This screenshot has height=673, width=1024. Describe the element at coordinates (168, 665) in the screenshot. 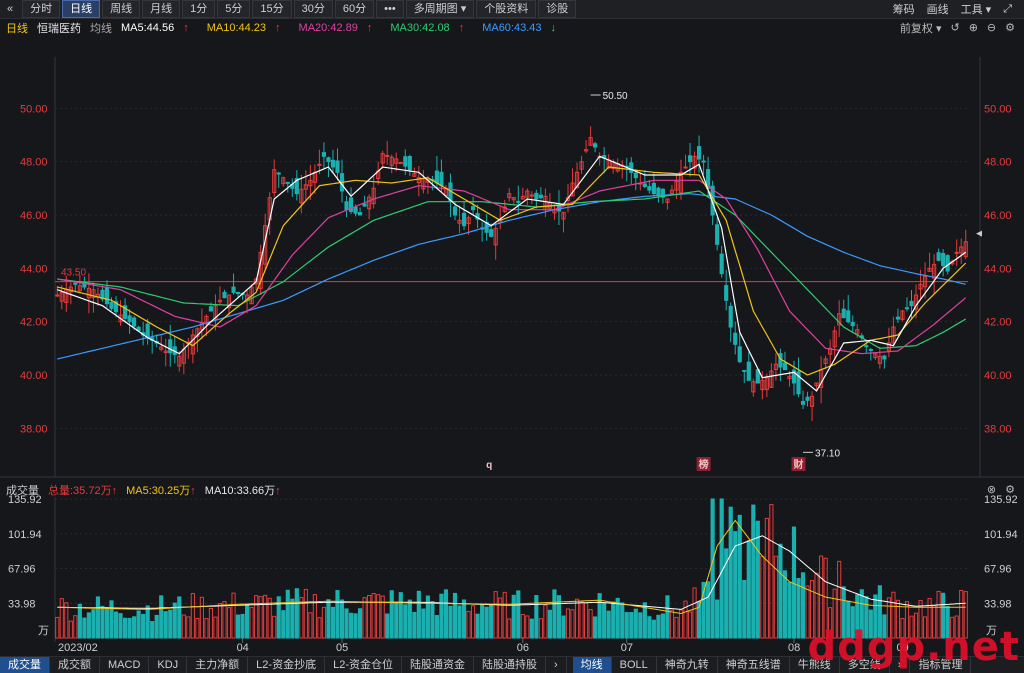

I see `indicator-tab: KDJ` at that location.